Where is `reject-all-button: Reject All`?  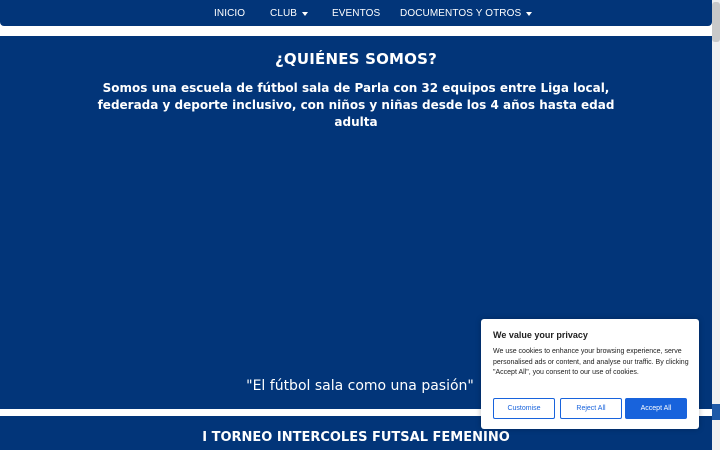
reject-all-button: Reject All is located at coordinates (591, 408).